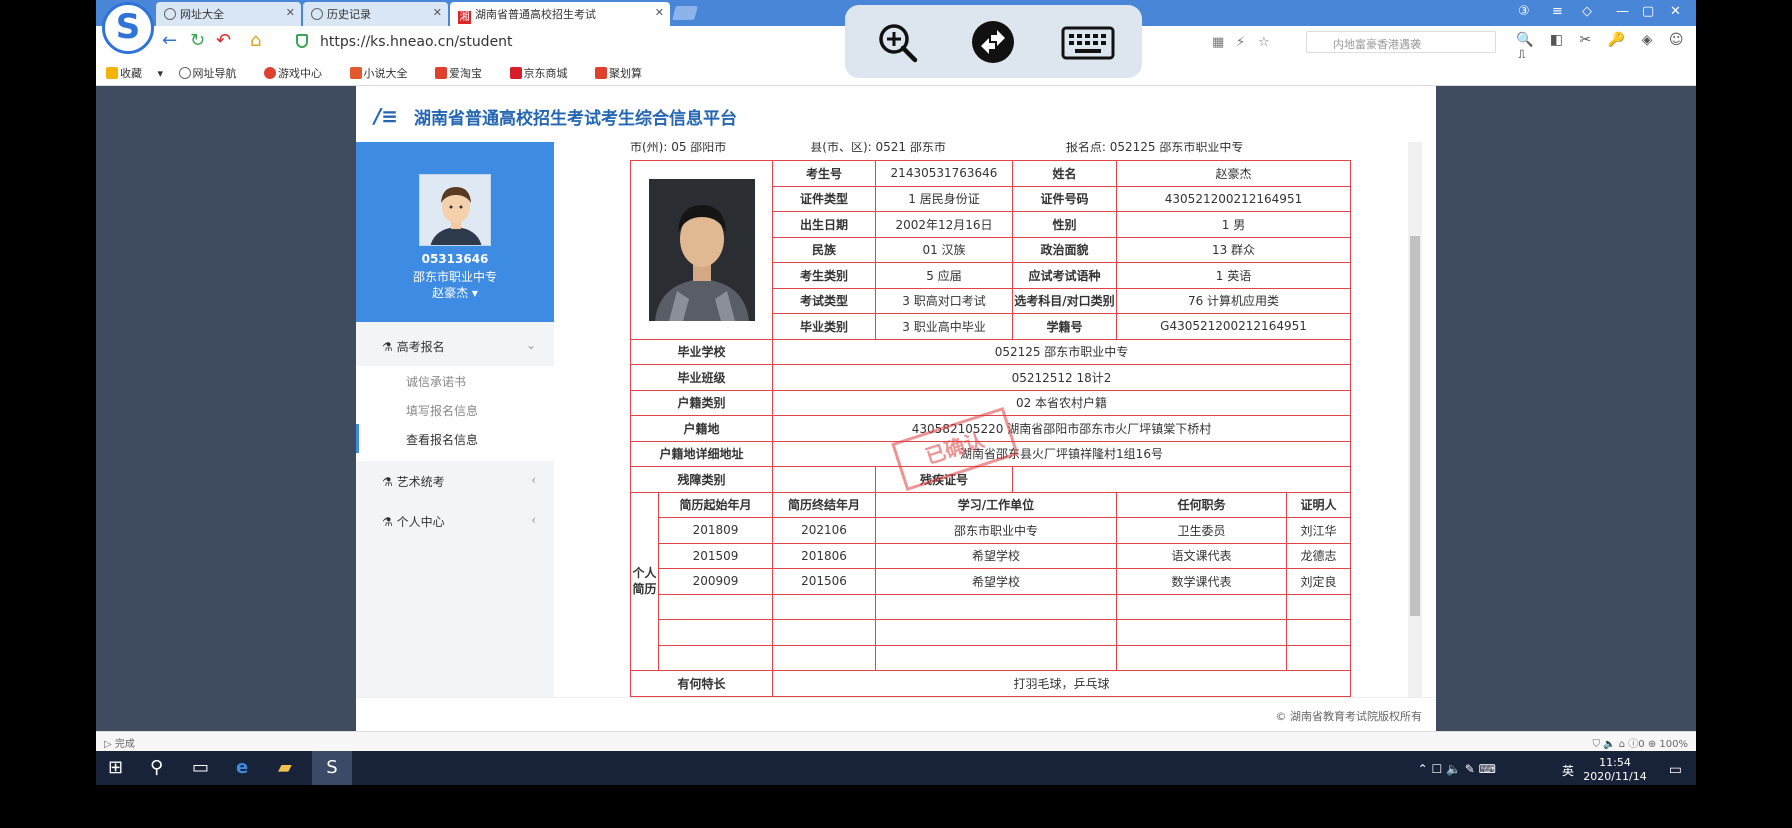  What do you see at coordinates (1061, 453) in the screenshot?
I see `value-hjxx: 湖南省邵东县火厂坪镇祥隆村1组16号` at bounding box center [1061, 453].